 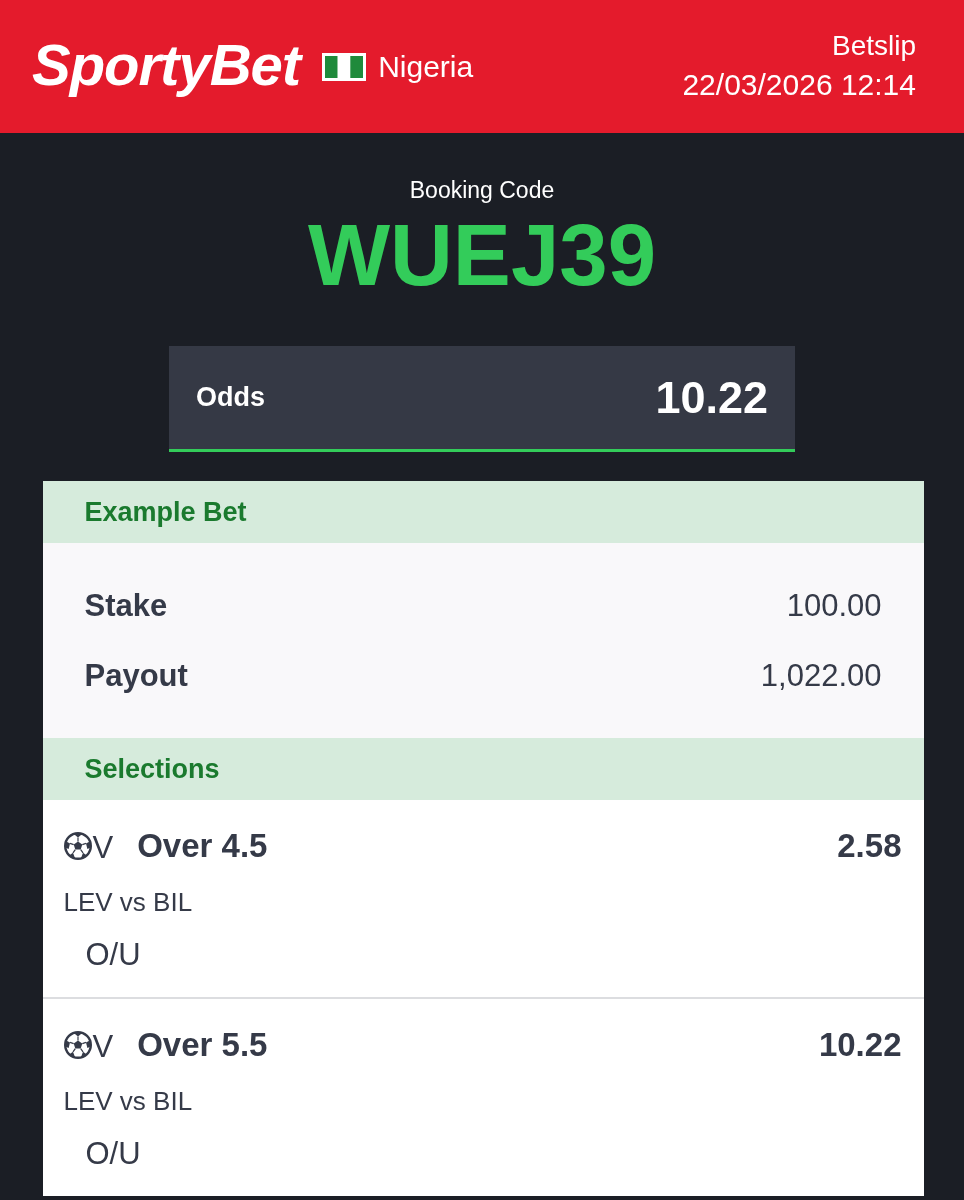 What do you see at coordinates (482, 255) in the screenshot?
I see `booking-code: WUEJ39` at bounding box center [482, 255].